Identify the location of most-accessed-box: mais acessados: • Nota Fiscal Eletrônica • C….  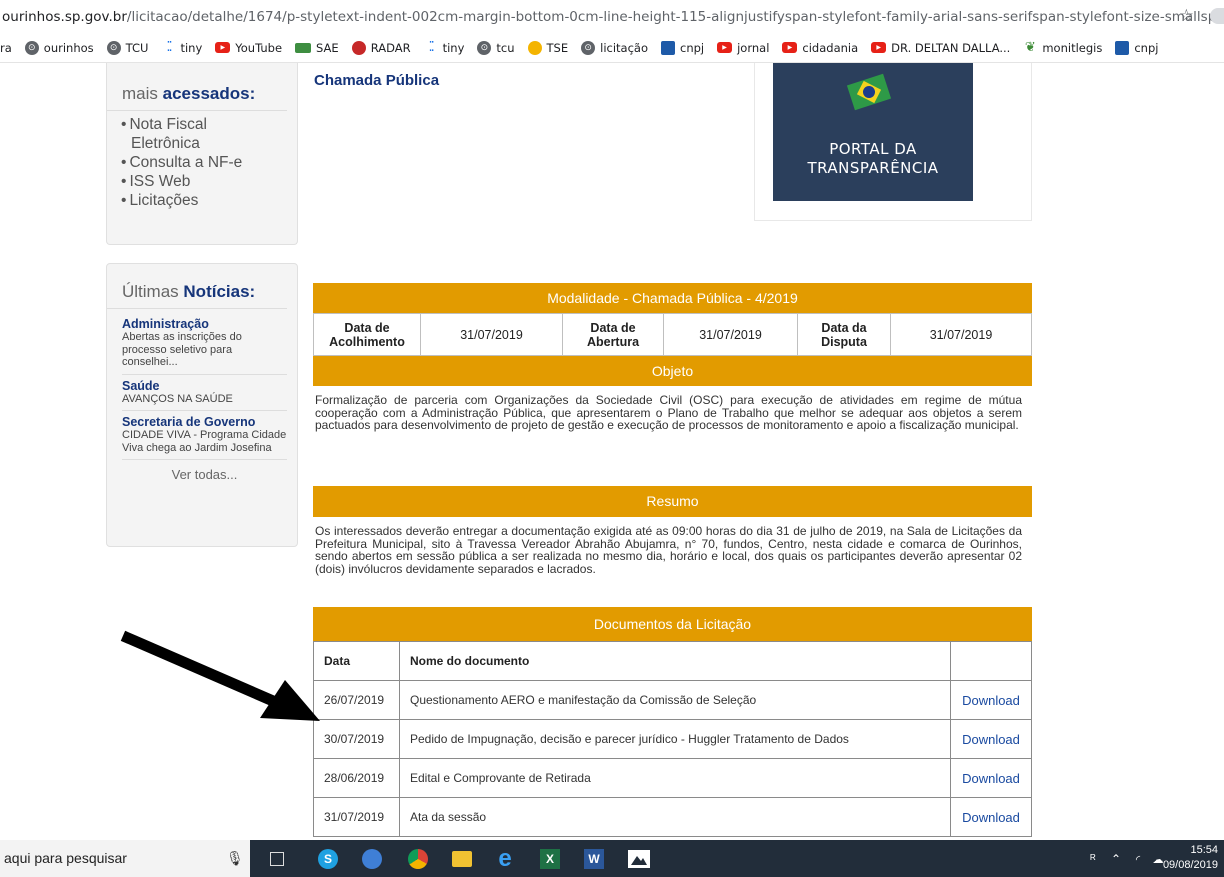
(202, 154).